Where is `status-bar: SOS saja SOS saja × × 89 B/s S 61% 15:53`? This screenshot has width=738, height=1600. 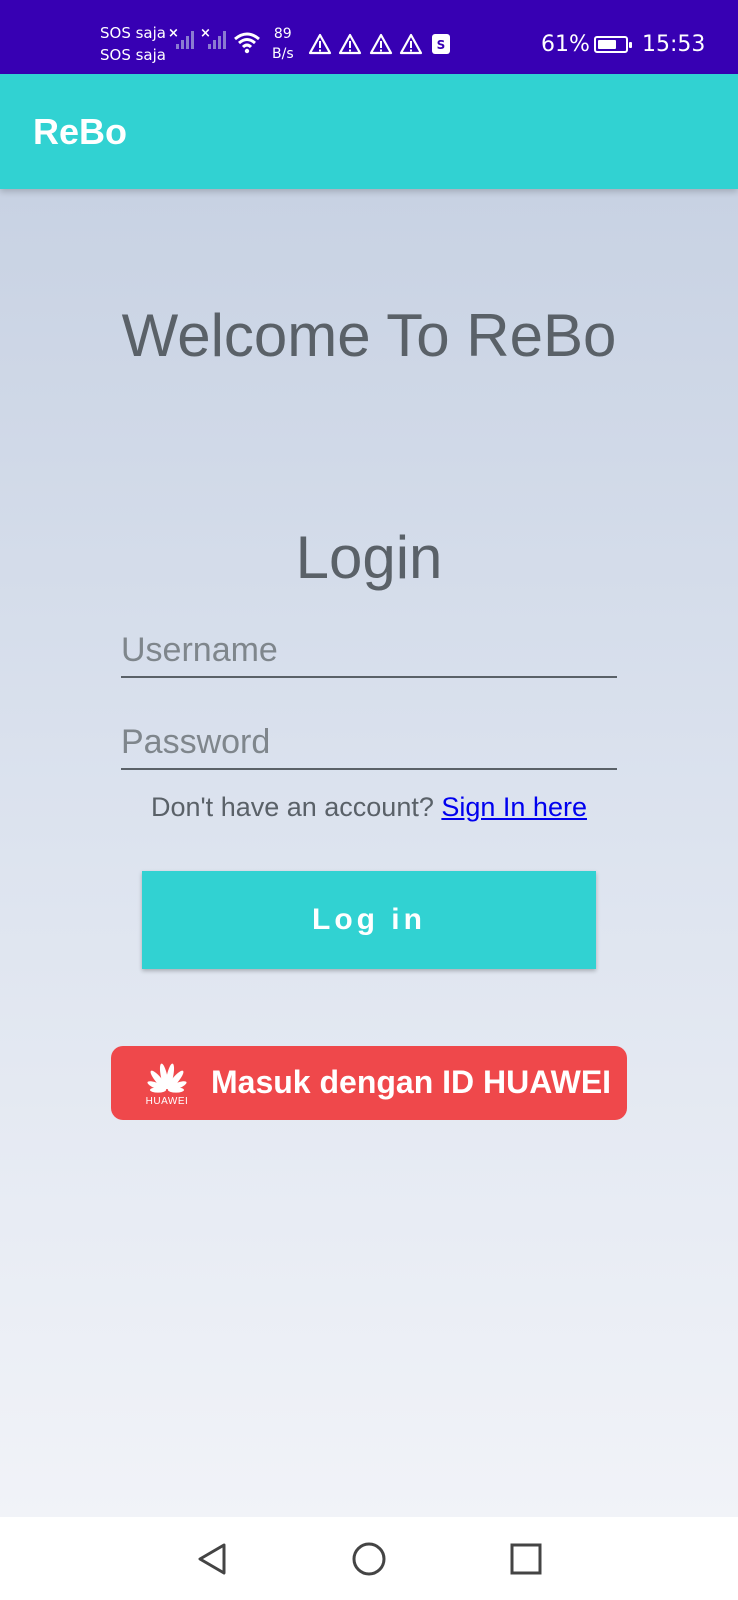
status-bar: SOS saja SOS saja × × 89 B/s S 61% 15:53 is located at coordinates (369, 37).